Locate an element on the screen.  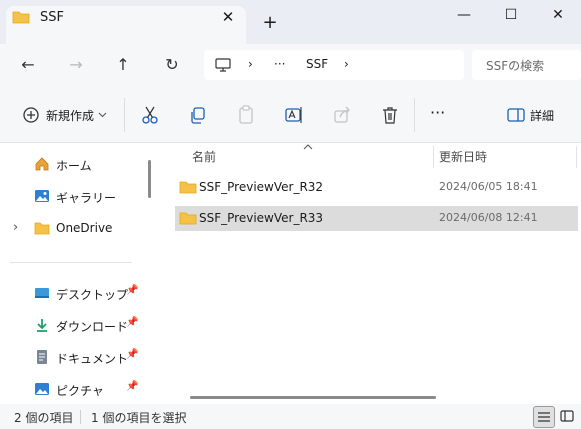
address-bar is located at coordinates (334, 65).